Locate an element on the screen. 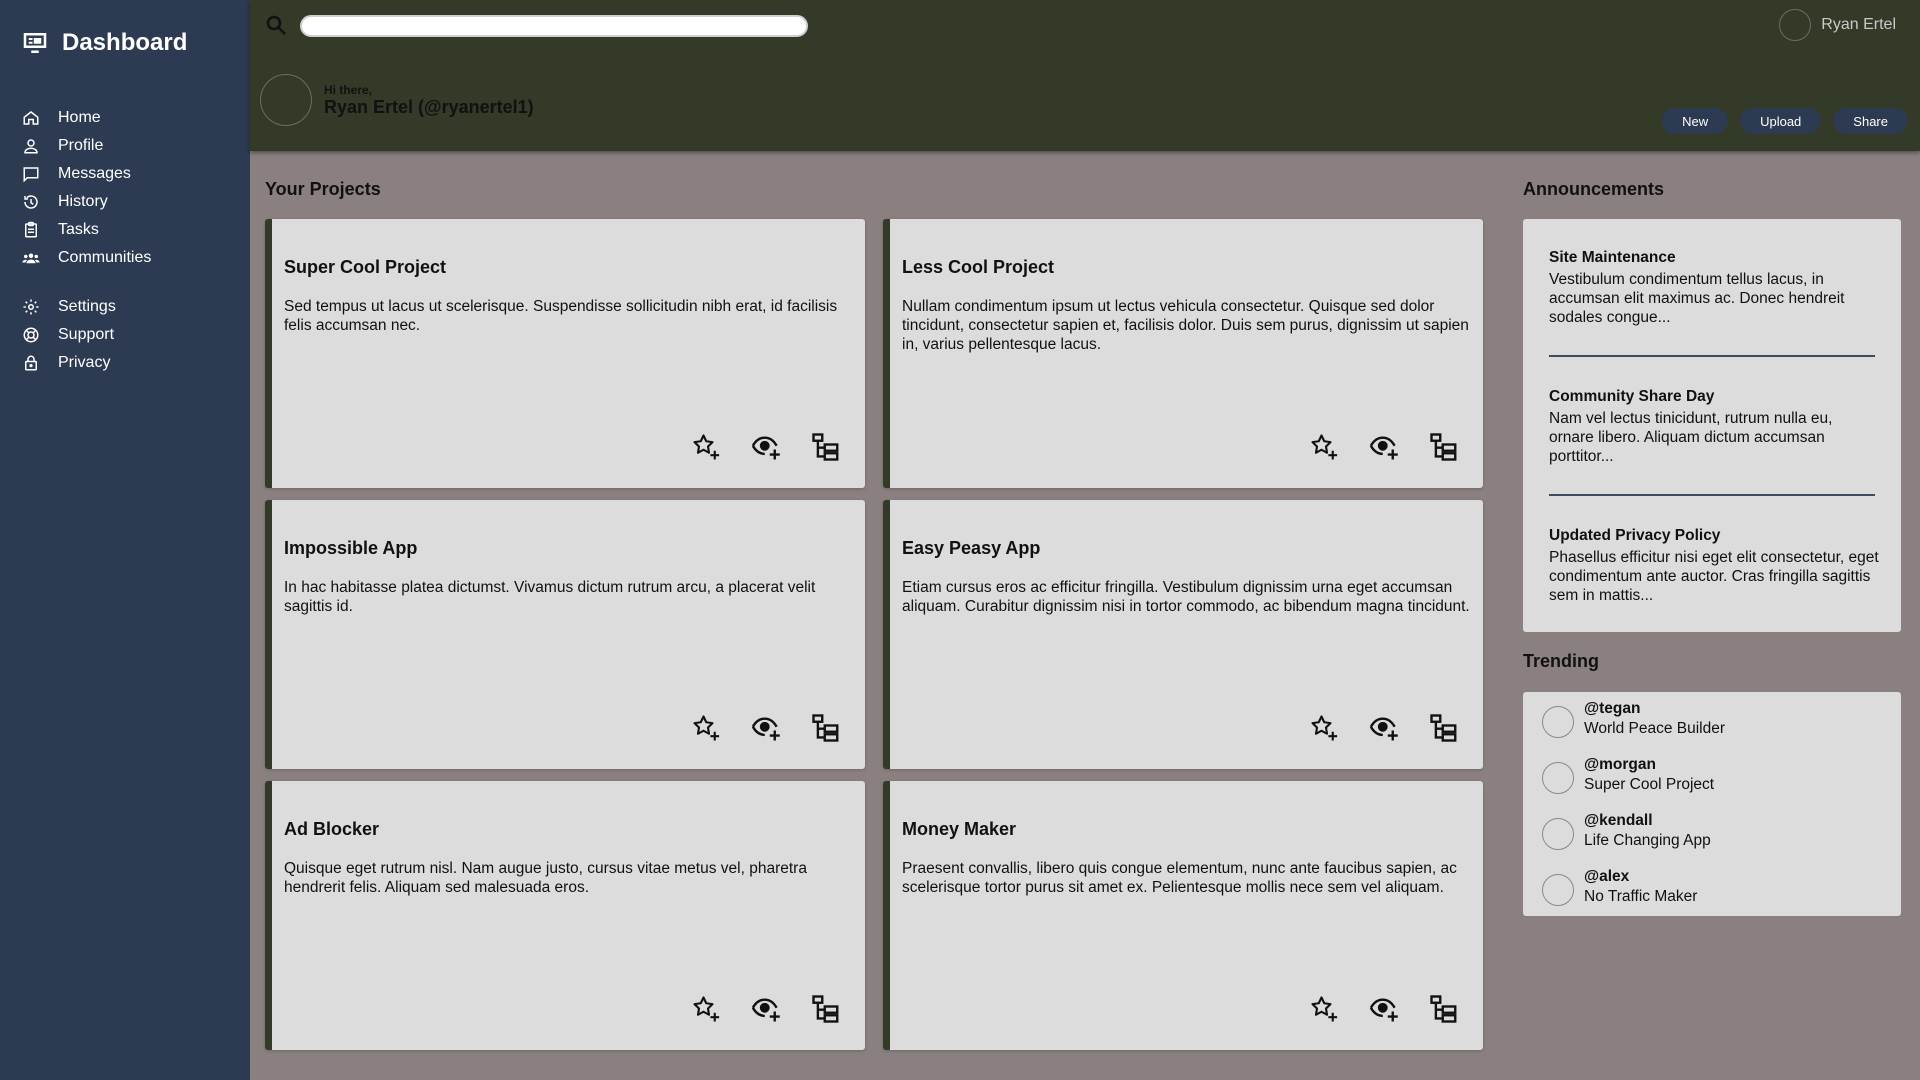 This screenshot has height=1080, width=1920. sidebar-item-home: Home is located at coordinates (132, 118).